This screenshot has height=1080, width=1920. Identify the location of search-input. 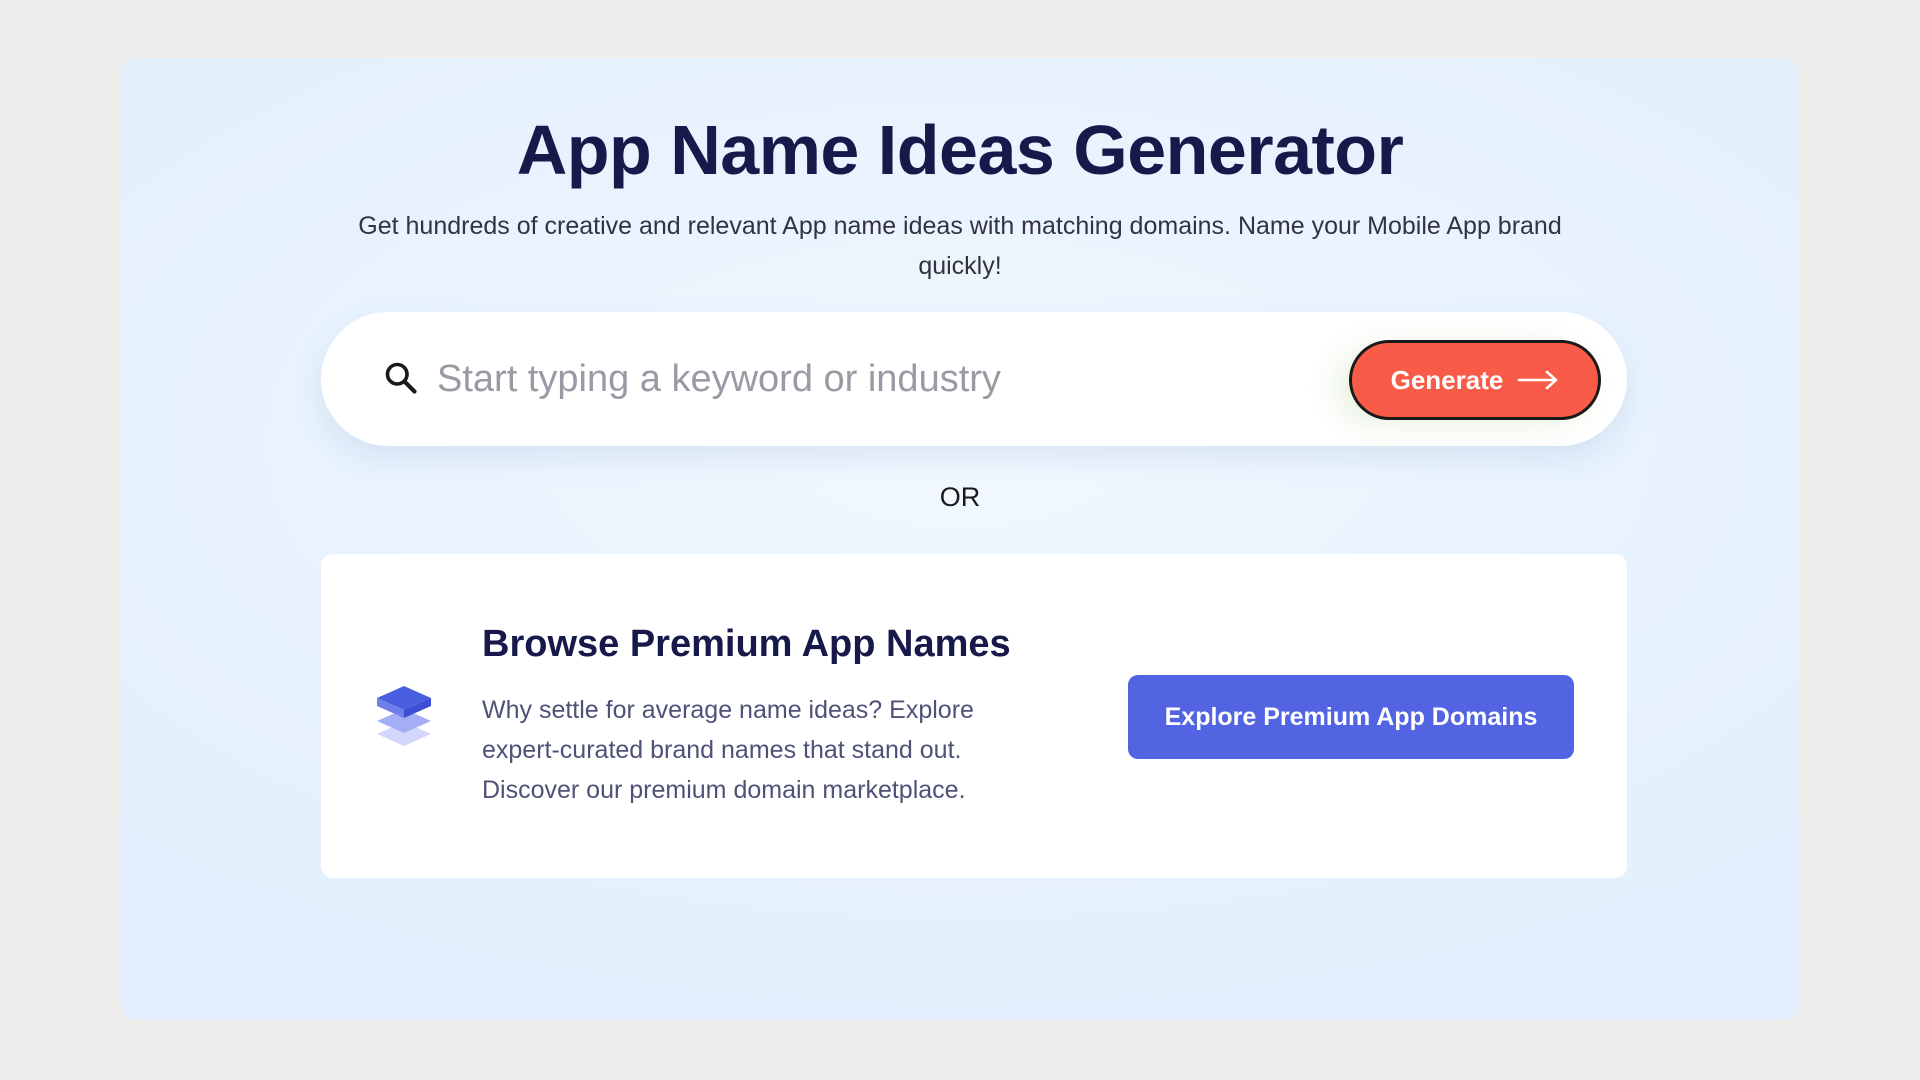
(862, 379).